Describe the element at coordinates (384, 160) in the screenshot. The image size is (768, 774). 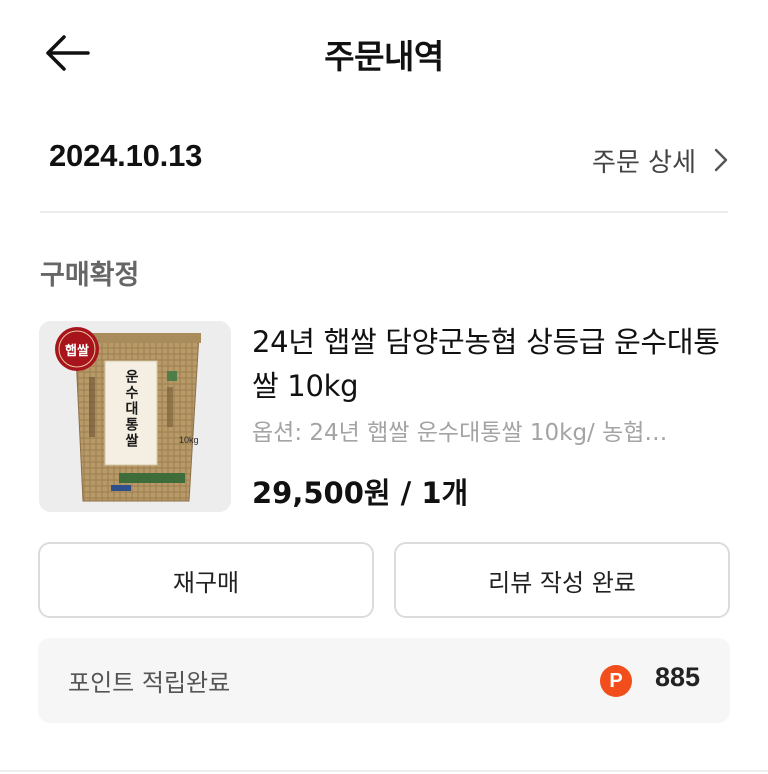
I see `order-date-row: 2024.10.13 주문 상세` at that location.